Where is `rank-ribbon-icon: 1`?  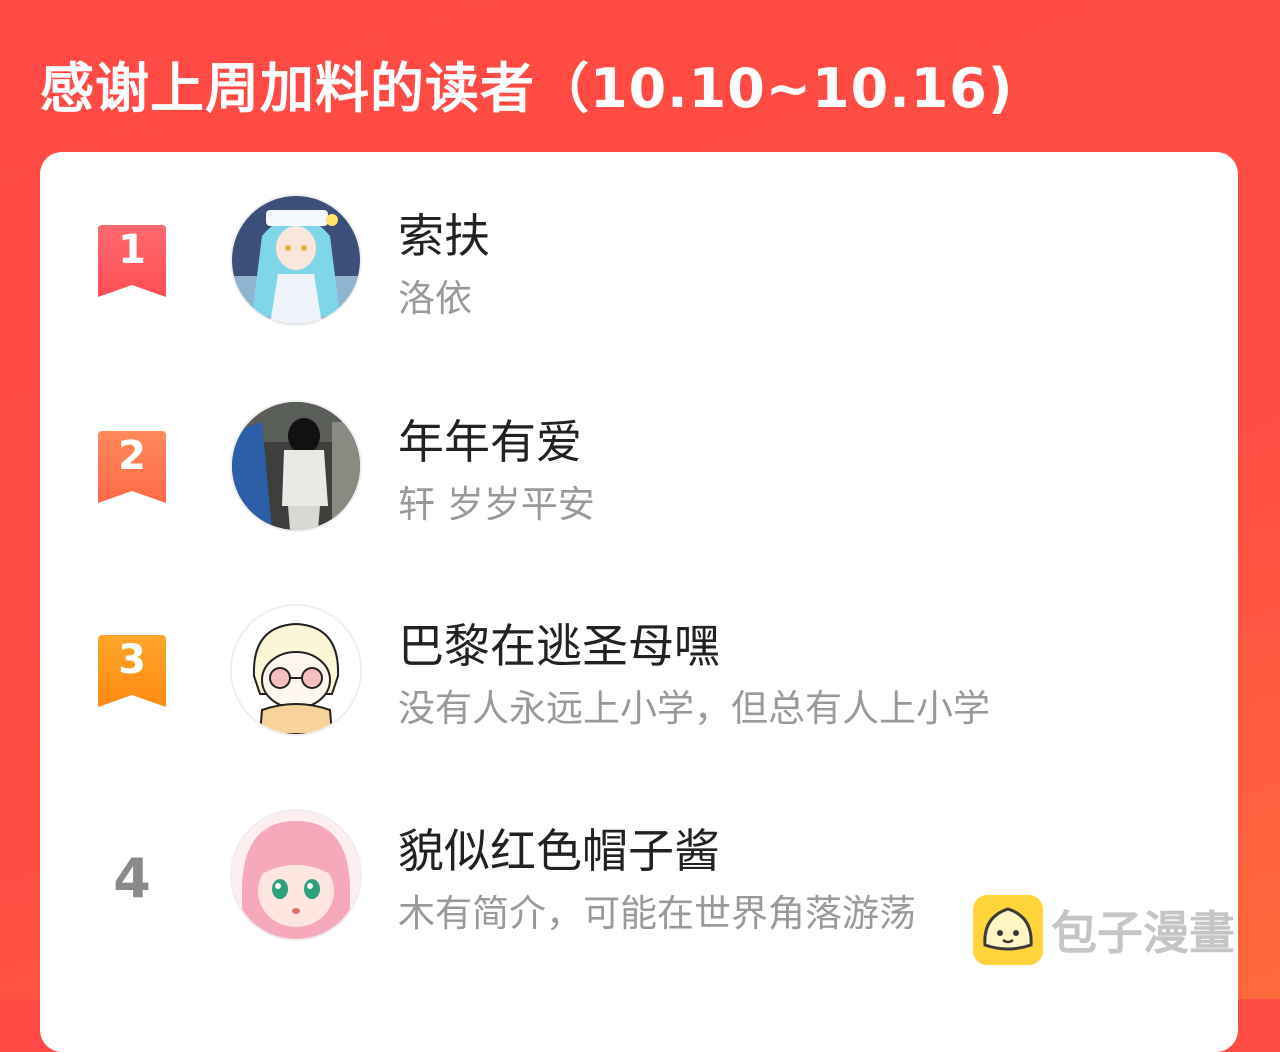
rank-ribbon-icon: 1 is located at coordinates (132, 261).